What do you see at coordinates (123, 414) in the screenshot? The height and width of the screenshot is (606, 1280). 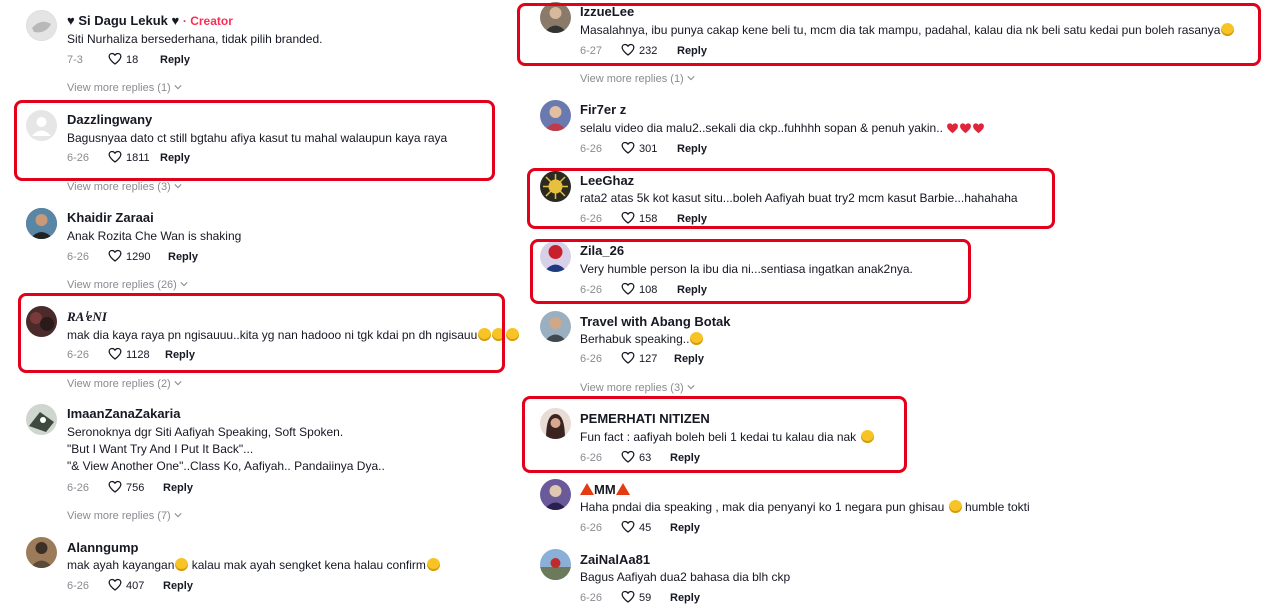 I see `username: ImaanZanaZakaria` at bounding box center [123, 414].